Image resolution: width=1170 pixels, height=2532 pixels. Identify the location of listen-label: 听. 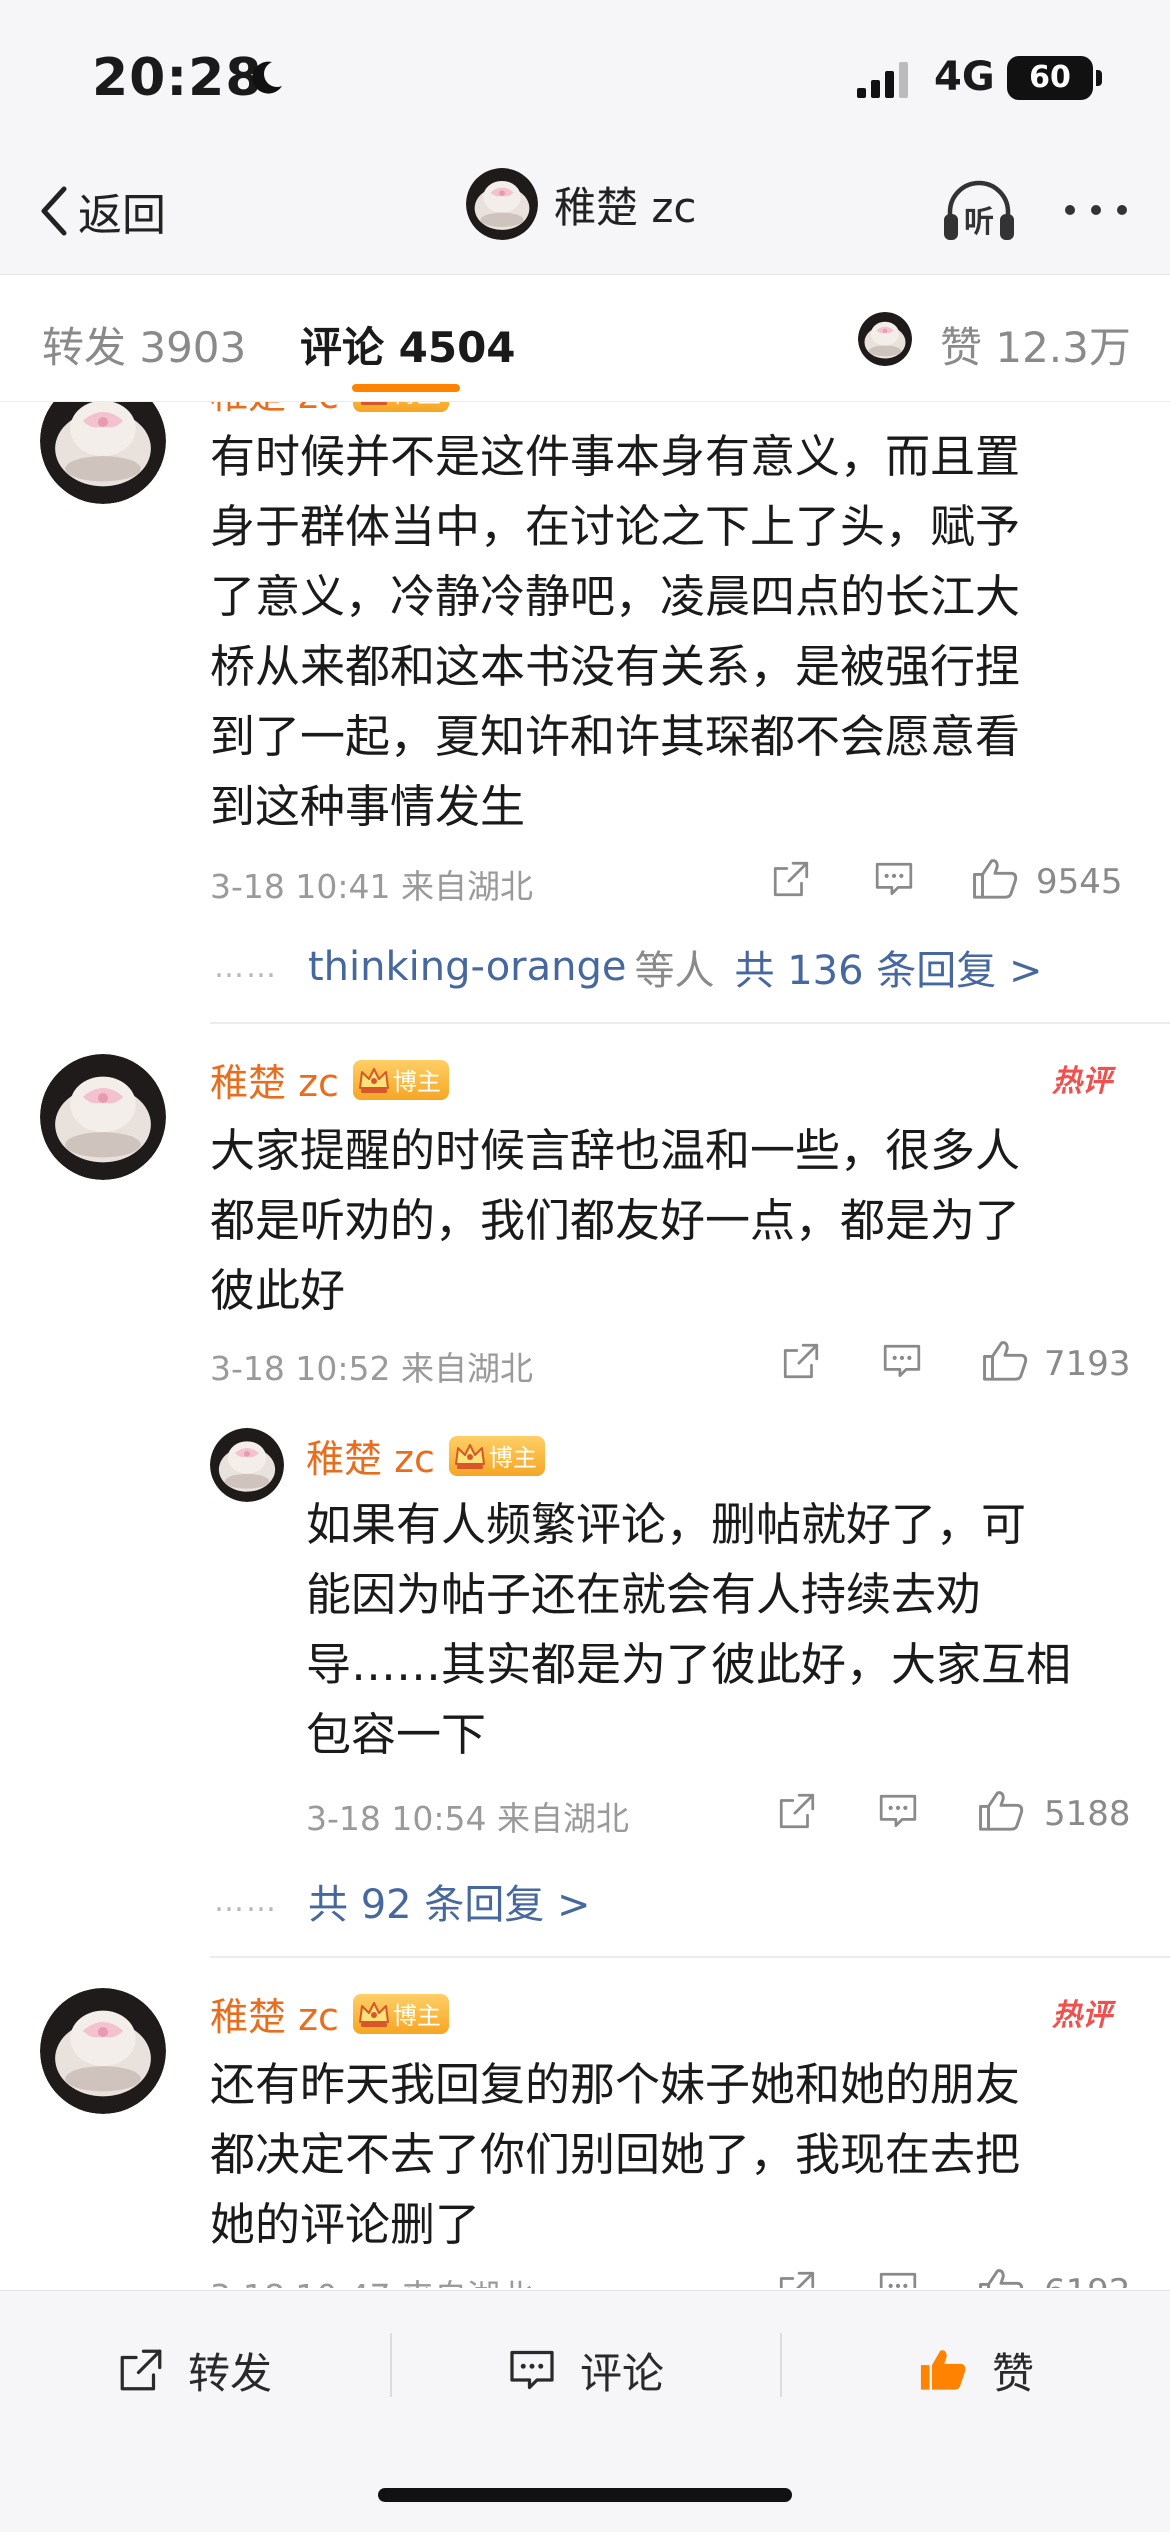
(979, 222).